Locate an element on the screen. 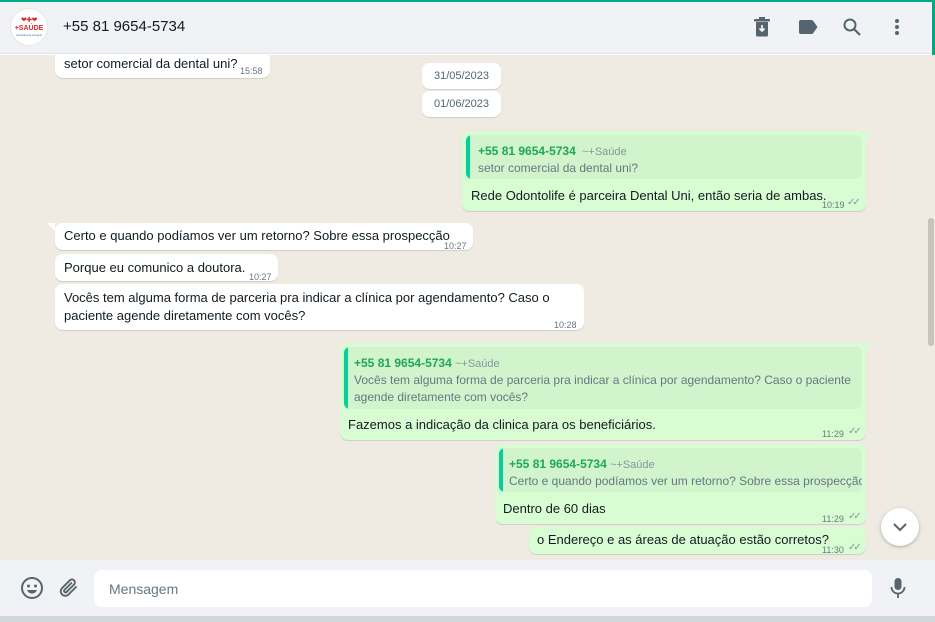 This screenshot has height=622, width=935. scroll-to-bottom-button is located at coordinates (900, 527).